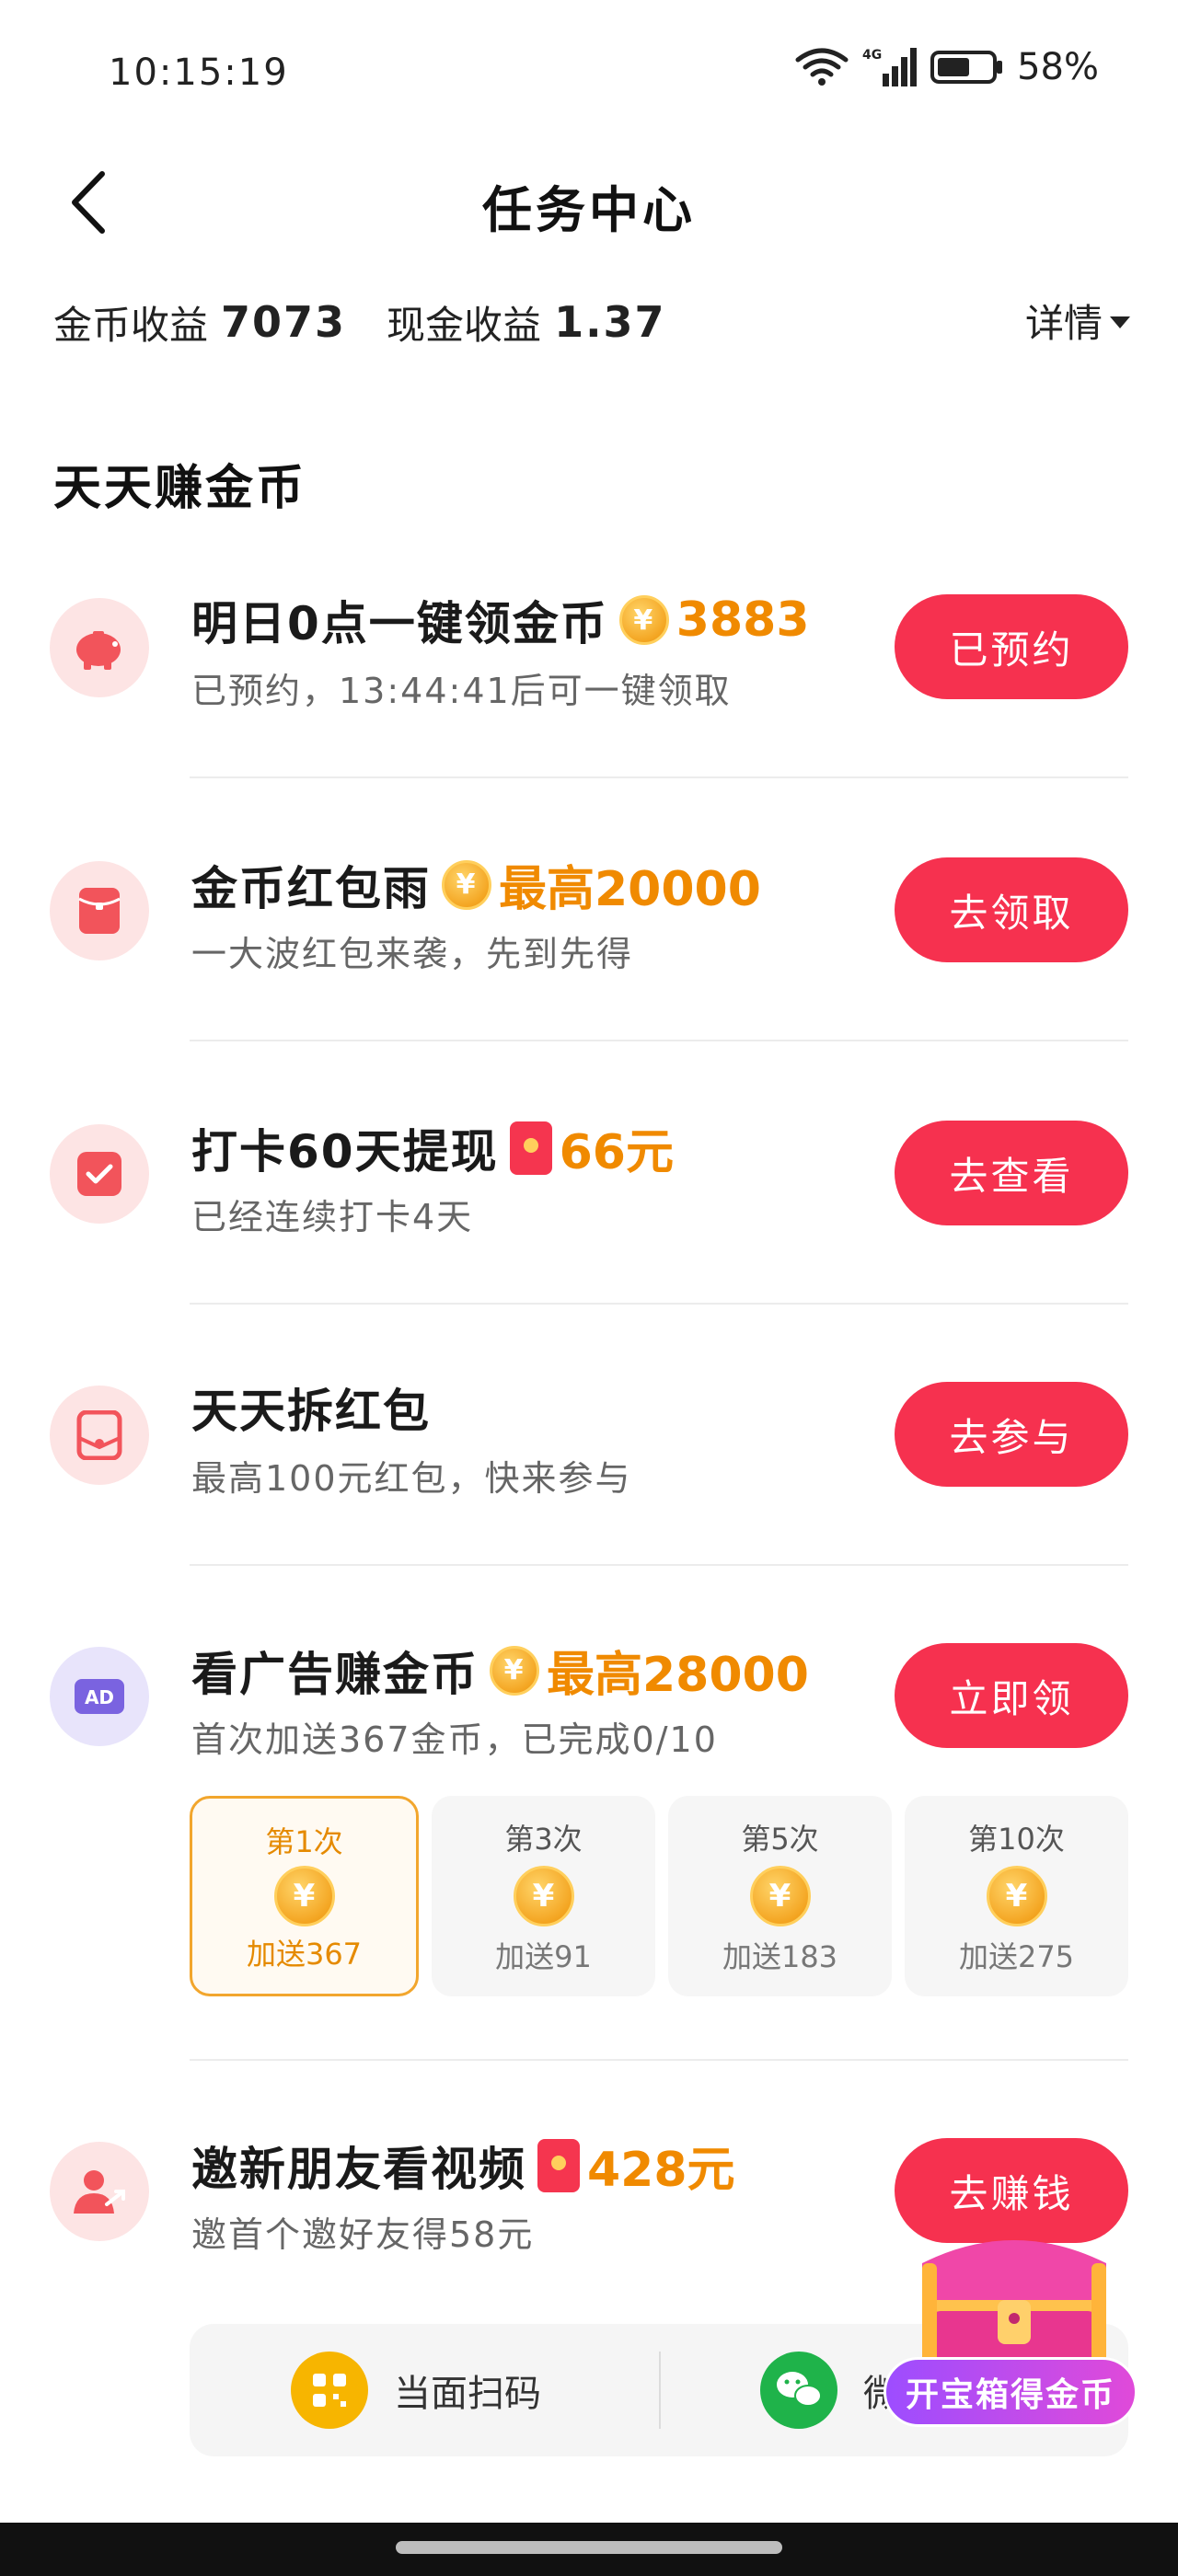  What do you see at coordinates (311, 1411) in the screenshot?
I see `task-title: 天天拆红包` at bounding box center [311, 1411].